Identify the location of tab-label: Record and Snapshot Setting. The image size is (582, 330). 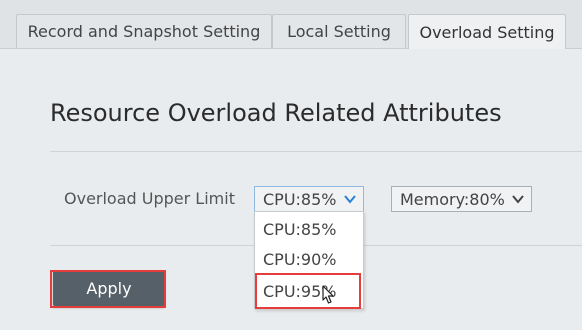
(144, 31).